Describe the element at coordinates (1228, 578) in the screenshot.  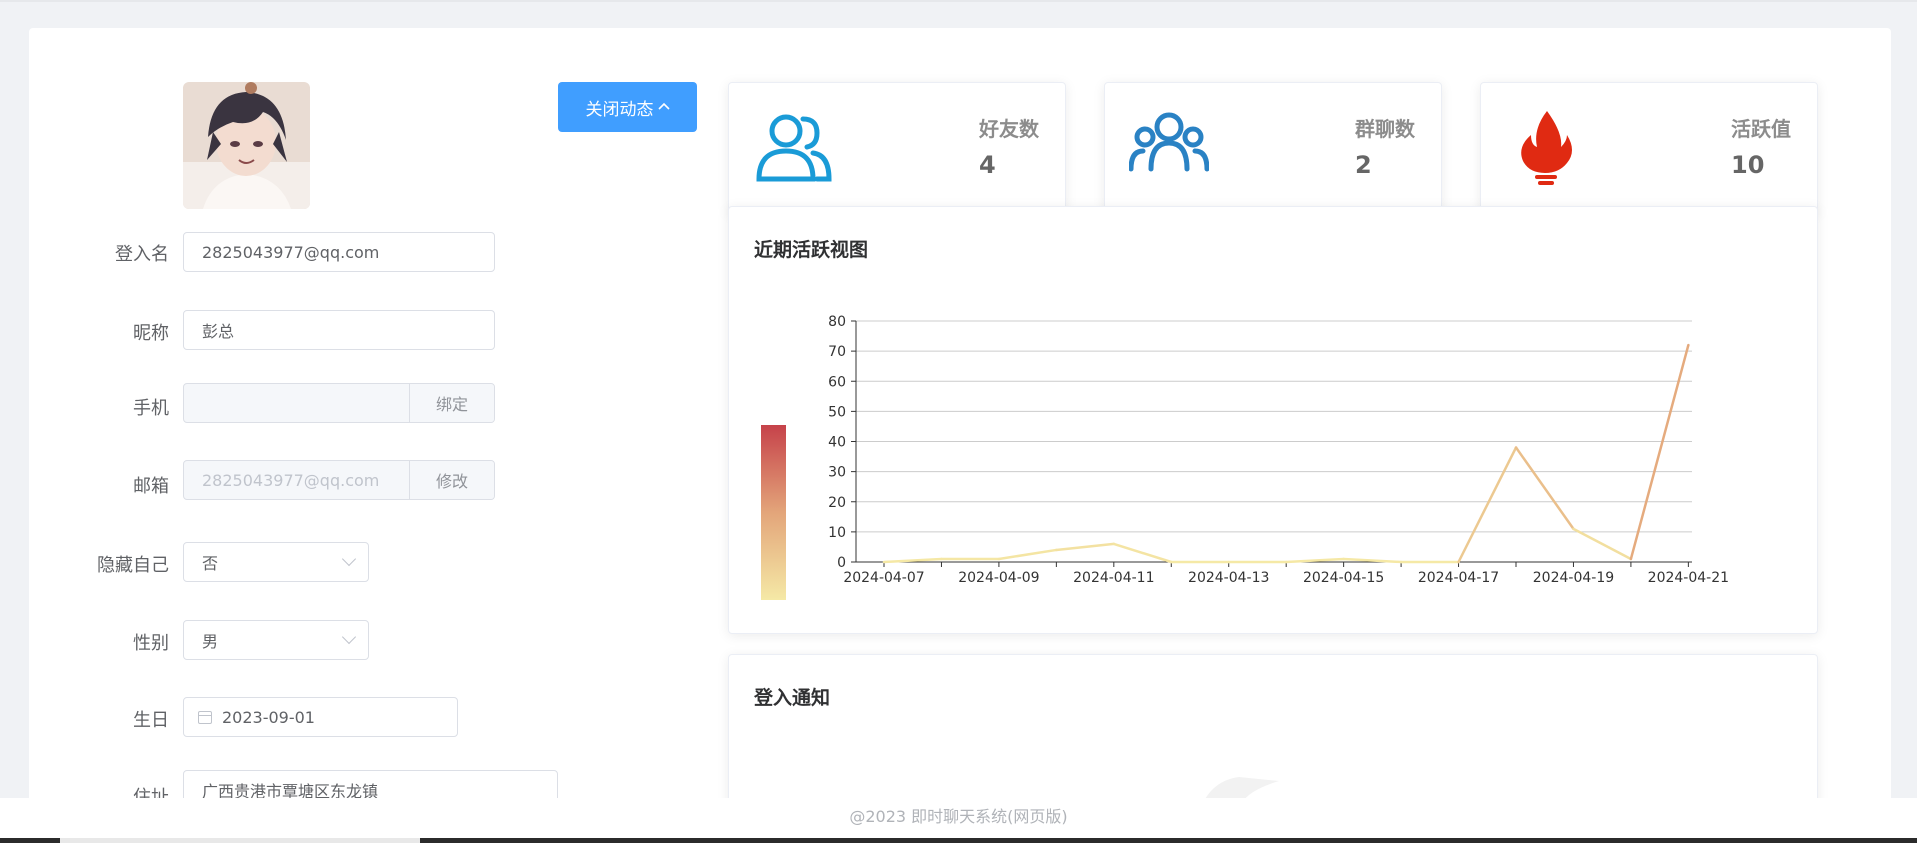
I see `x-tick-label: 2024-04-13` at that location.